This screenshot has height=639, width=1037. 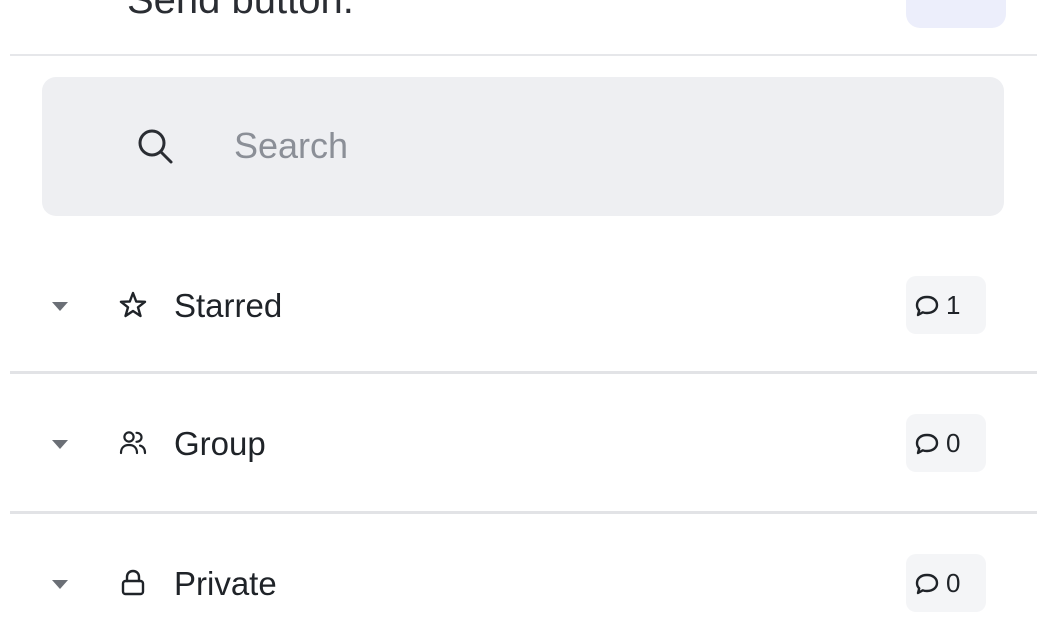 I want to click on group-icon, so click(x=133, y=443).